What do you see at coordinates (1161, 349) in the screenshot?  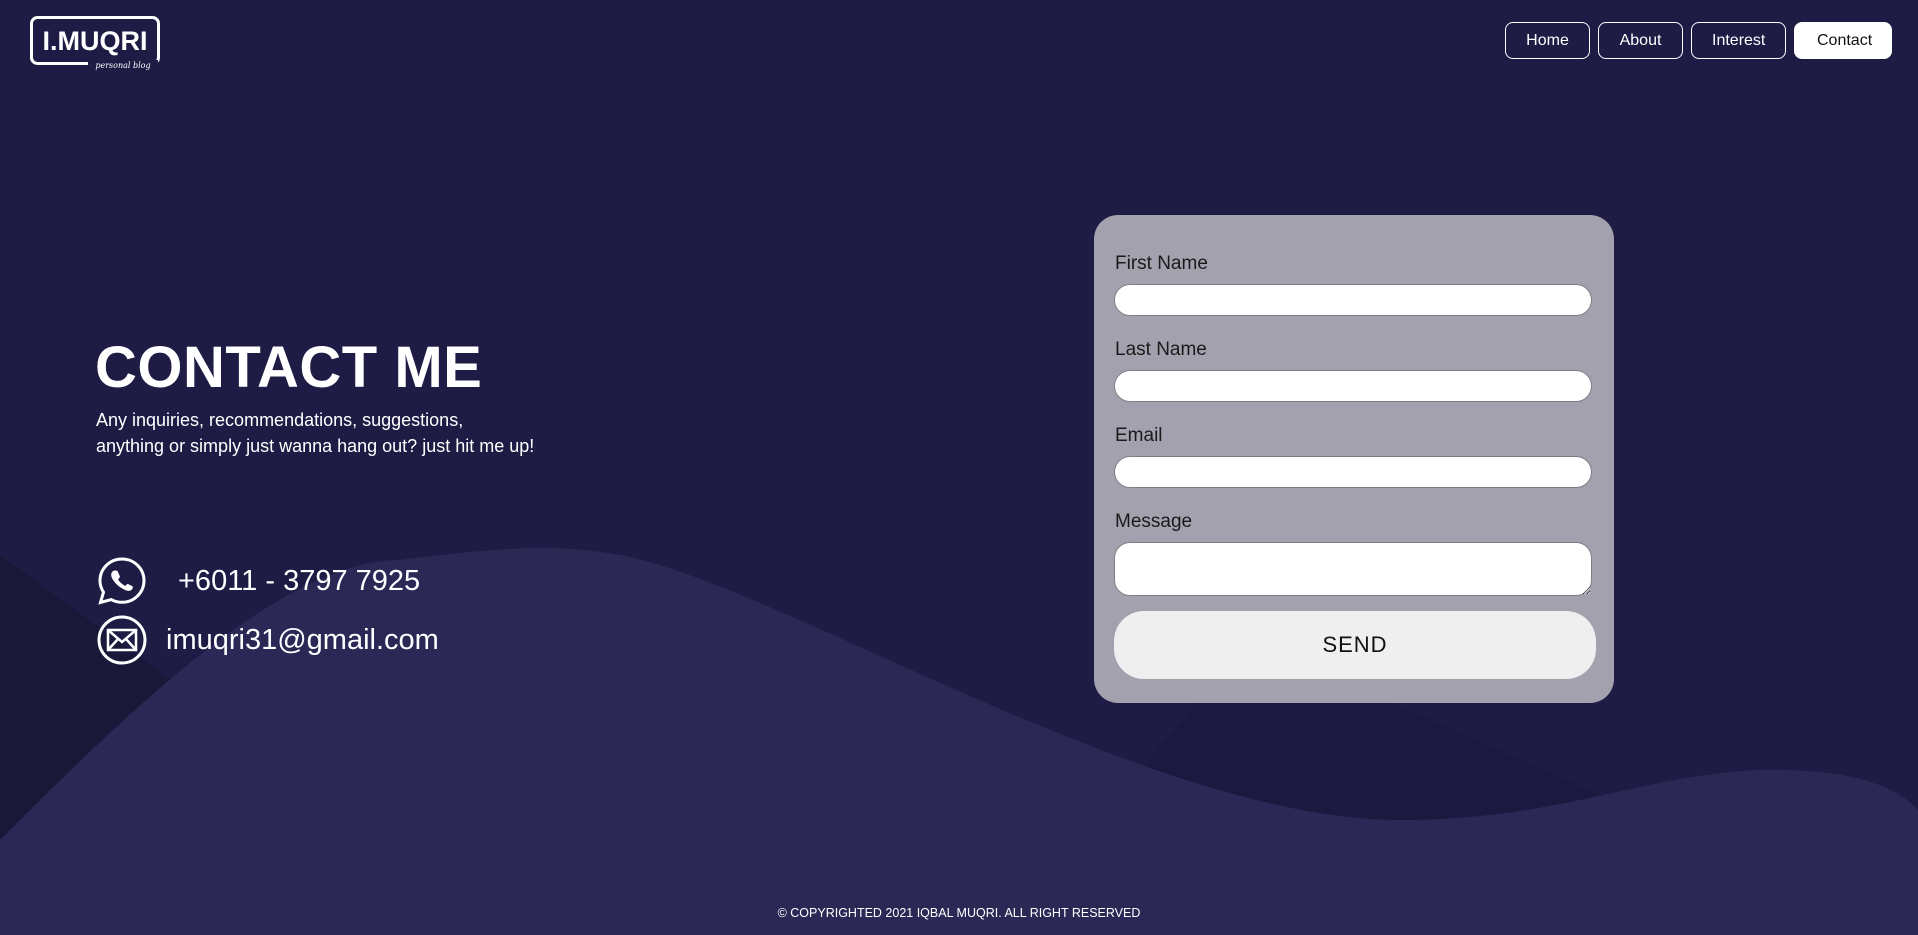 I see `last-name-label: Last Name` at bounding box center [1161, 349].